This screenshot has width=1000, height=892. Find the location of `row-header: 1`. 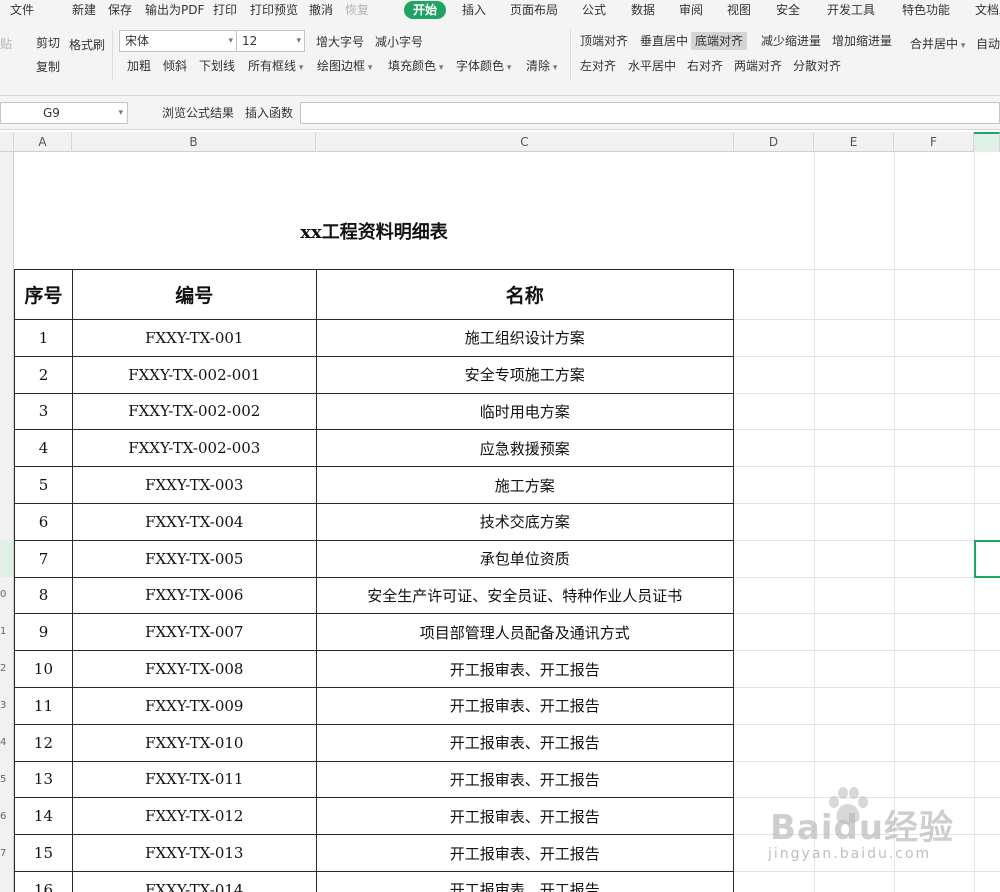

row-header: 1 is located at coordinates (6, 631).